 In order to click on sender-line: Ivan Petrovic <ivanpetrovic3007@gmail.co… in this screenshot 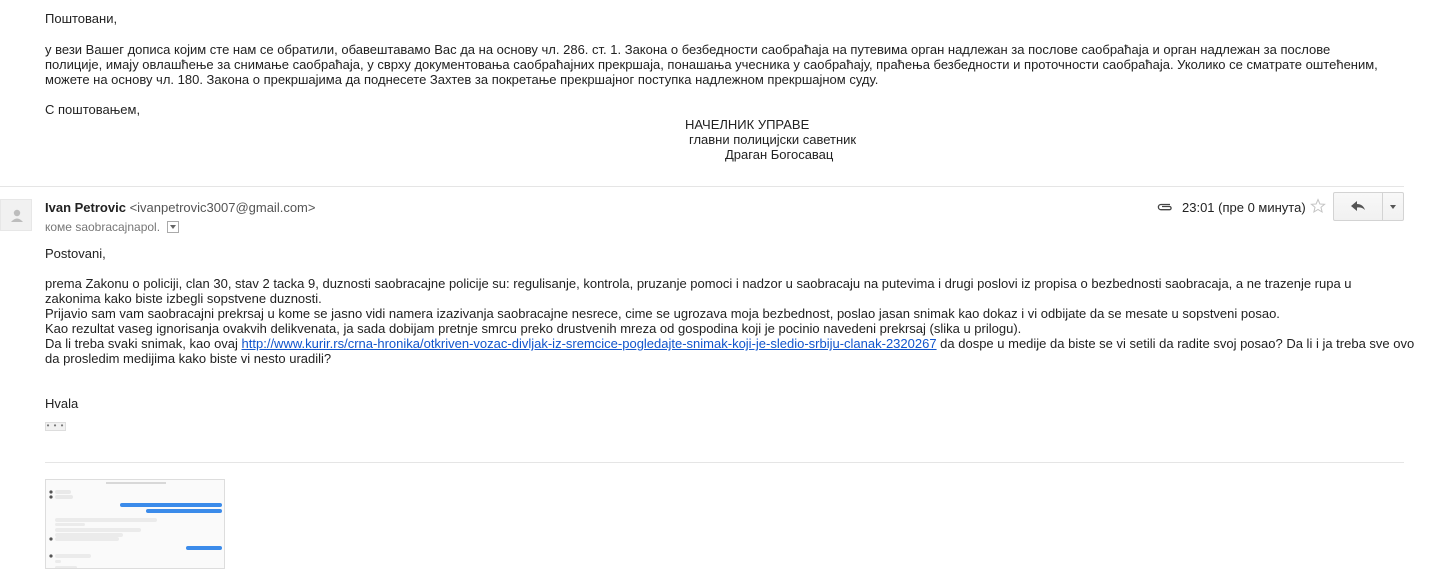, I will do `click(180, 207)`.